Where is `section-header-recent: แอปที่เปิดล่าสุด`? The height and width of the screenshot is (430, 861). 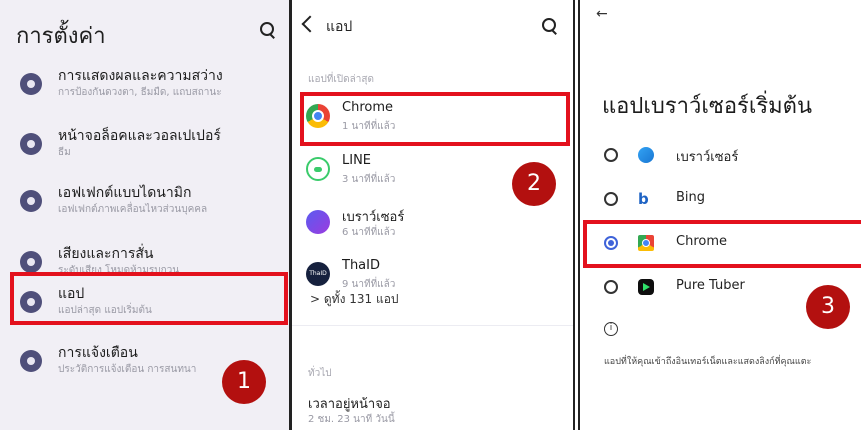
section-header-recent: แอปที่เปิดล่าสุด is located at coordinates (341, 79).